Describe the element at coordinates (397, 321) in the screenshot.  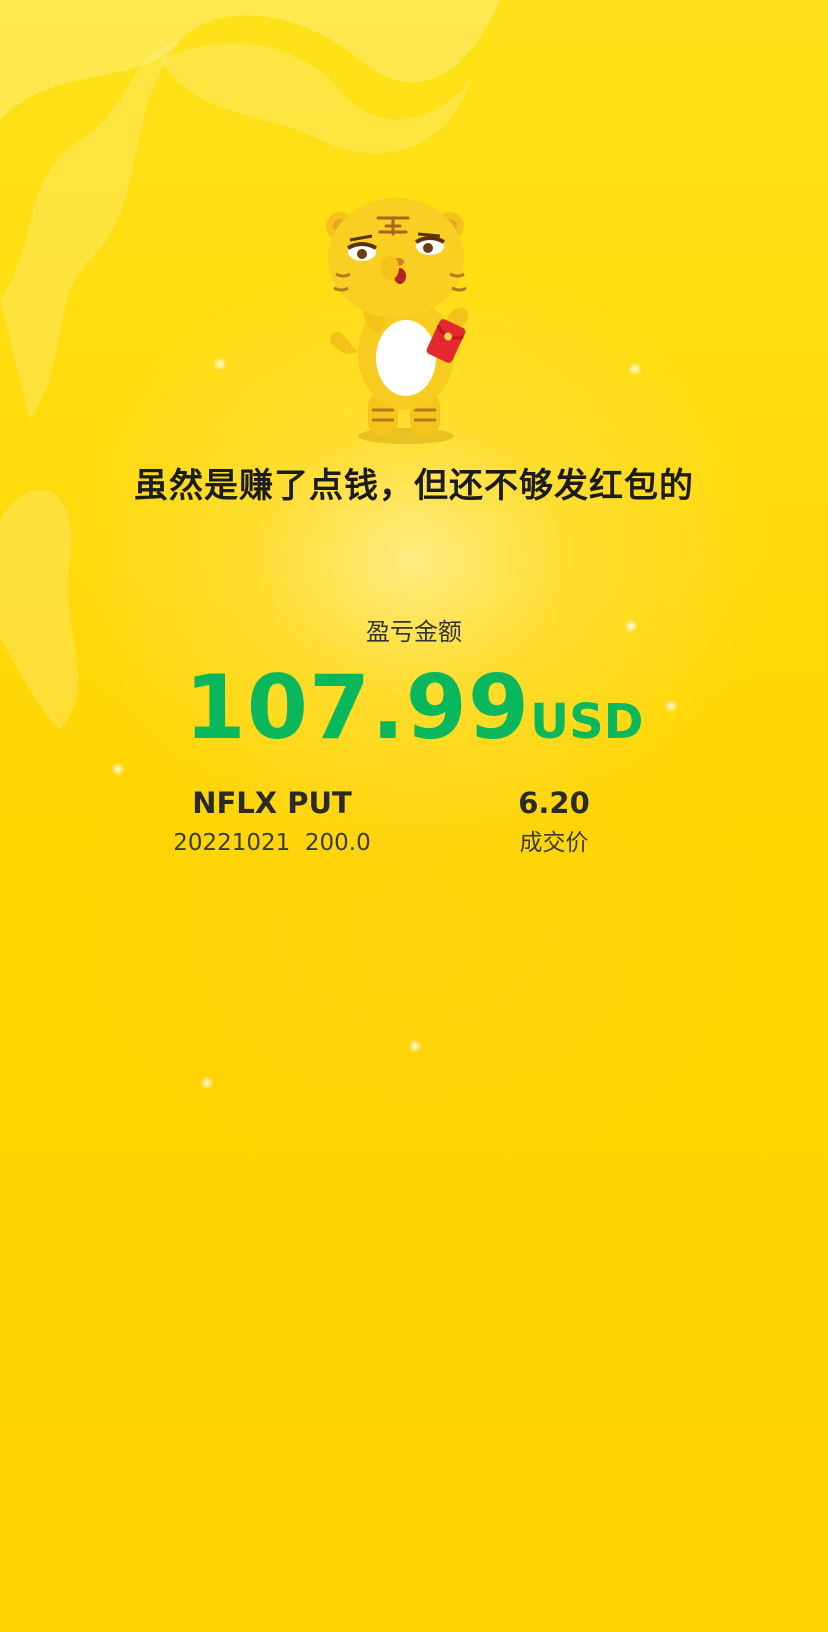
I see `tiger-mascot-icon` at that location.